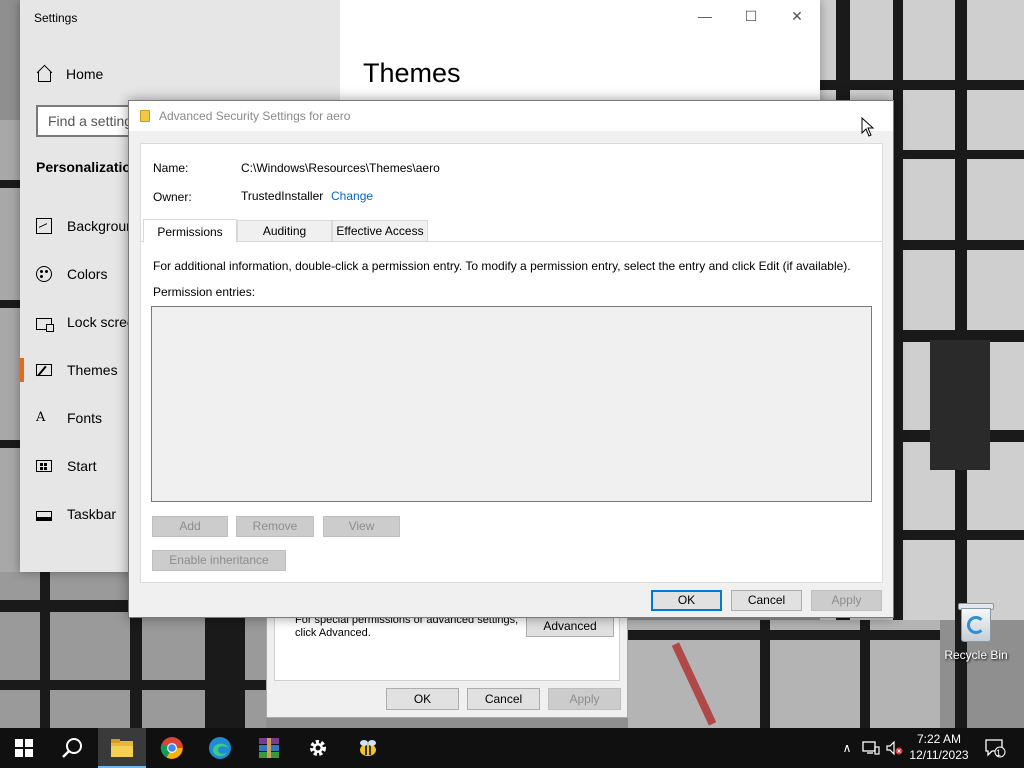  What do you see at coordinates (797, 18) in the screenshot?
I see `close-button: ✕` at bounding box center [797, 18].